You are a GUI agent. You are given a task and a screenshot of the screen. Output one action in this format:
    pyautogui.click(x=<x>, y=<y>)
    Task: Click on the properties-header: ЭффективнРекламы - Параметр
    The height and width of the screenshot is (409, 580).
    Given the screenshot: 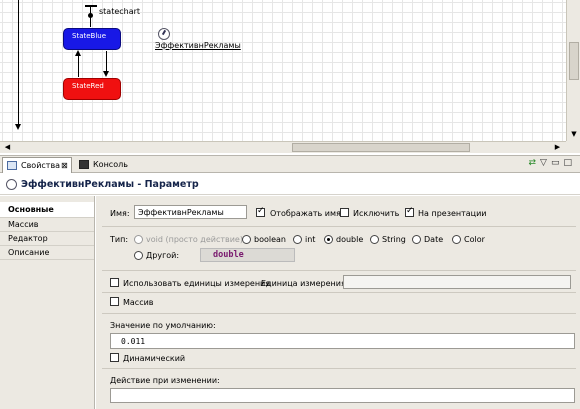 What is the action you would take?
    pyautogui.click(x=290, y=184)
    